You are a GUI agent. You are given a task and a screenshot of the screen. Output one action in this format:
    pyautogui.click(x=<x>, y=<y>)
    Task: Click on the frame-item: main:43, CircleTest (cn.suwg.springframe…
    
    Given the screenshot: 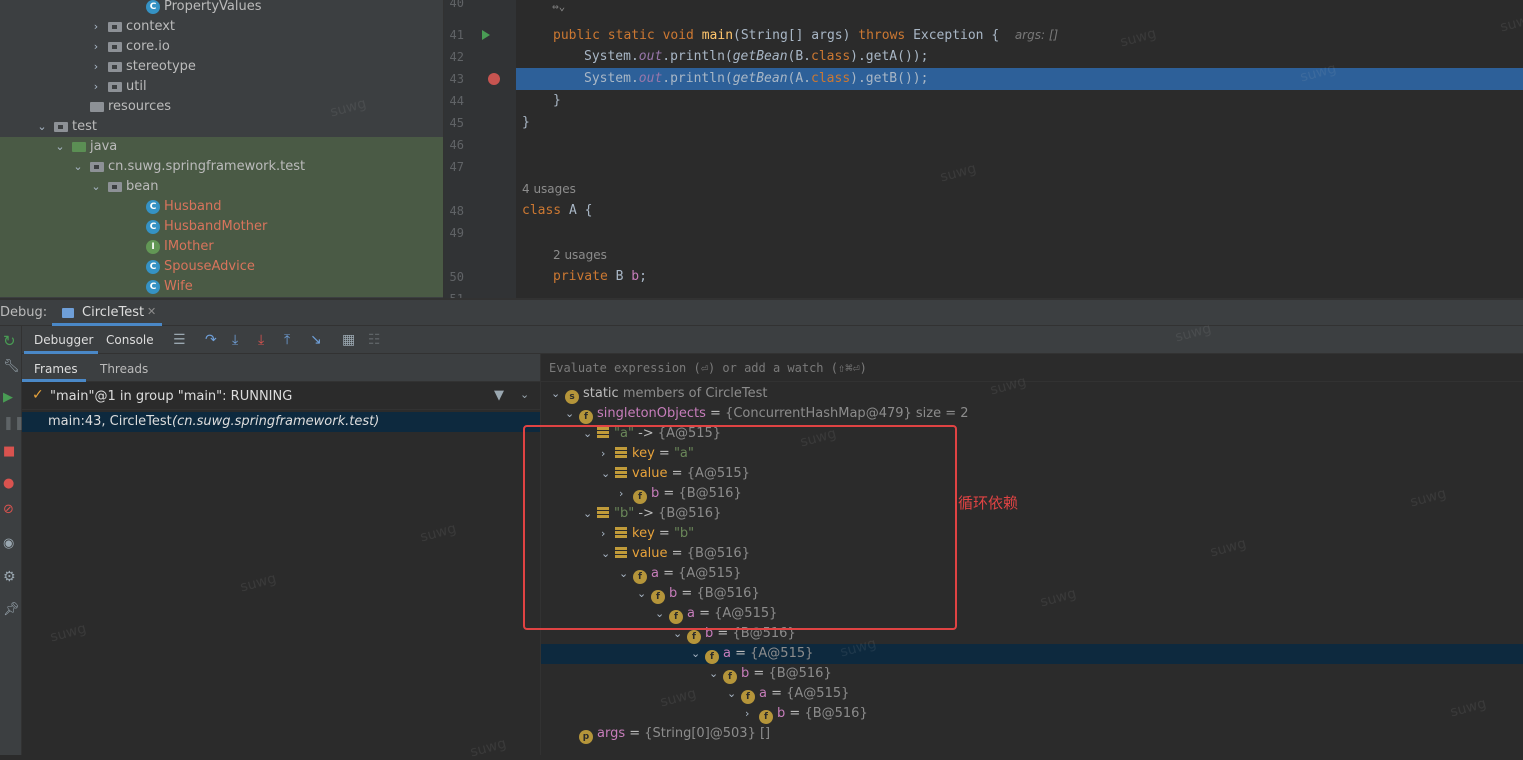 What is the action you would take?
    pyautogui.click(x=281, y=422)
    